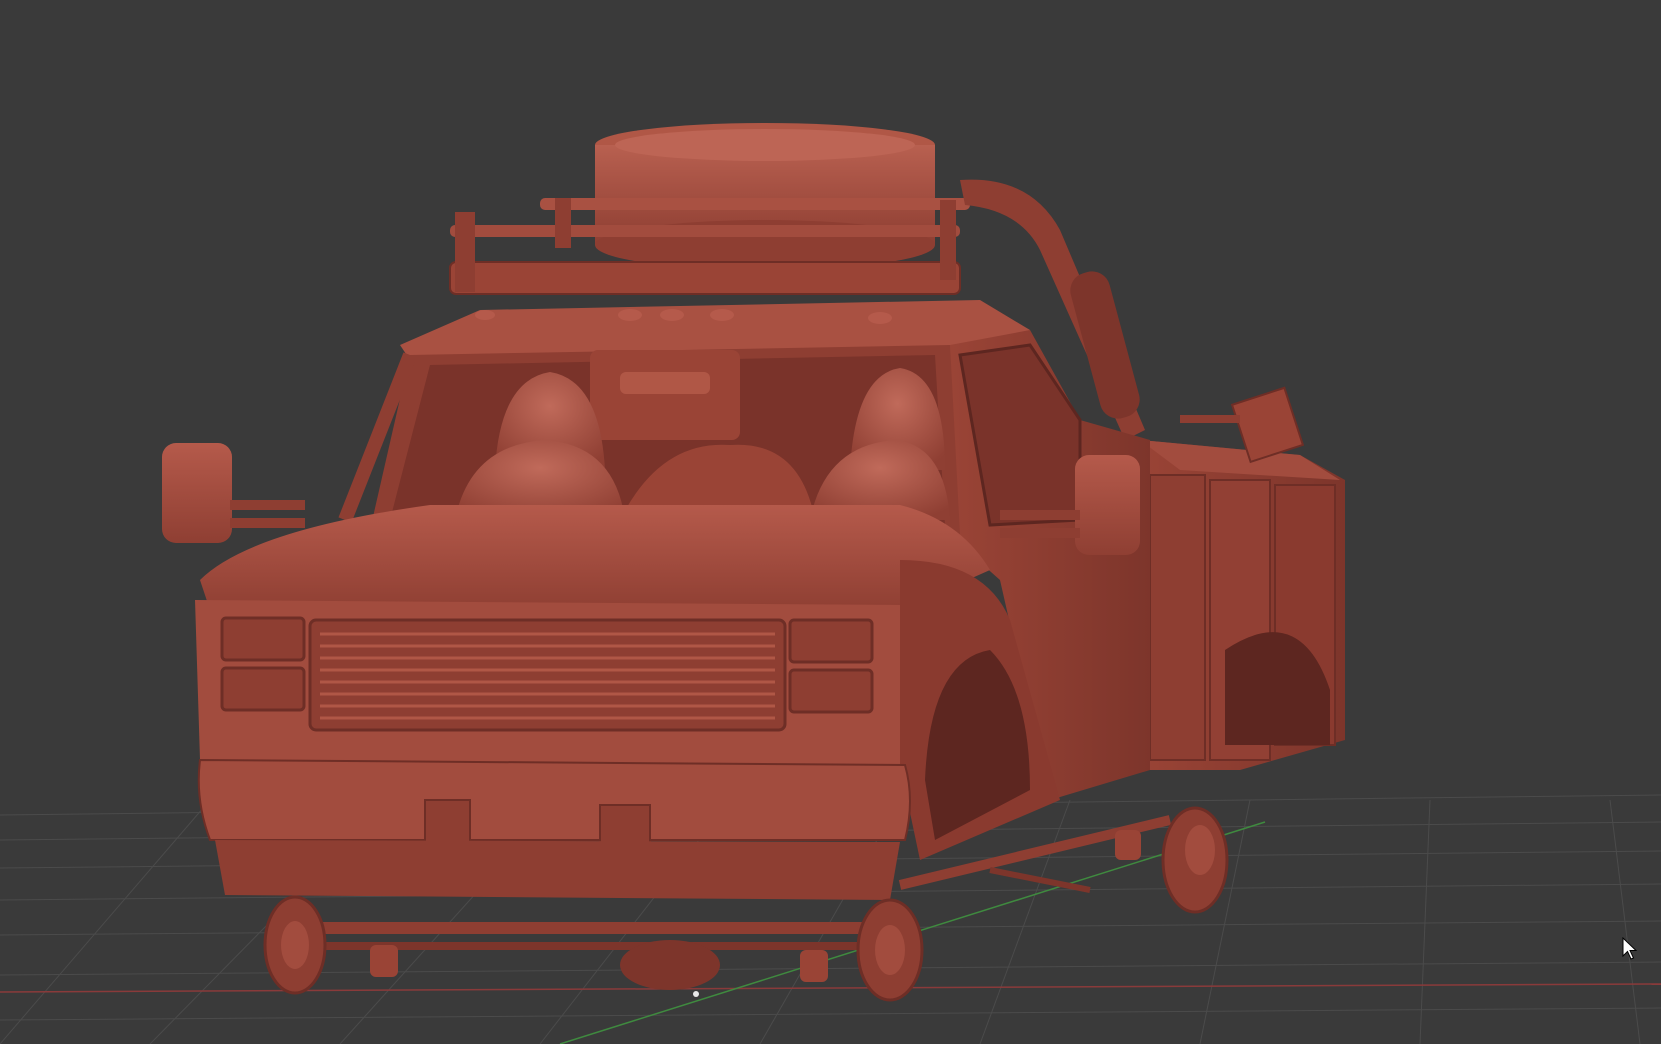 Image resolution: width=1661 pixels, height=1044 pixels. What do you see at coordinates (1195, 860) in the screenshot?
I see `wheel-rear-right` at bounding box center [1195, 860].